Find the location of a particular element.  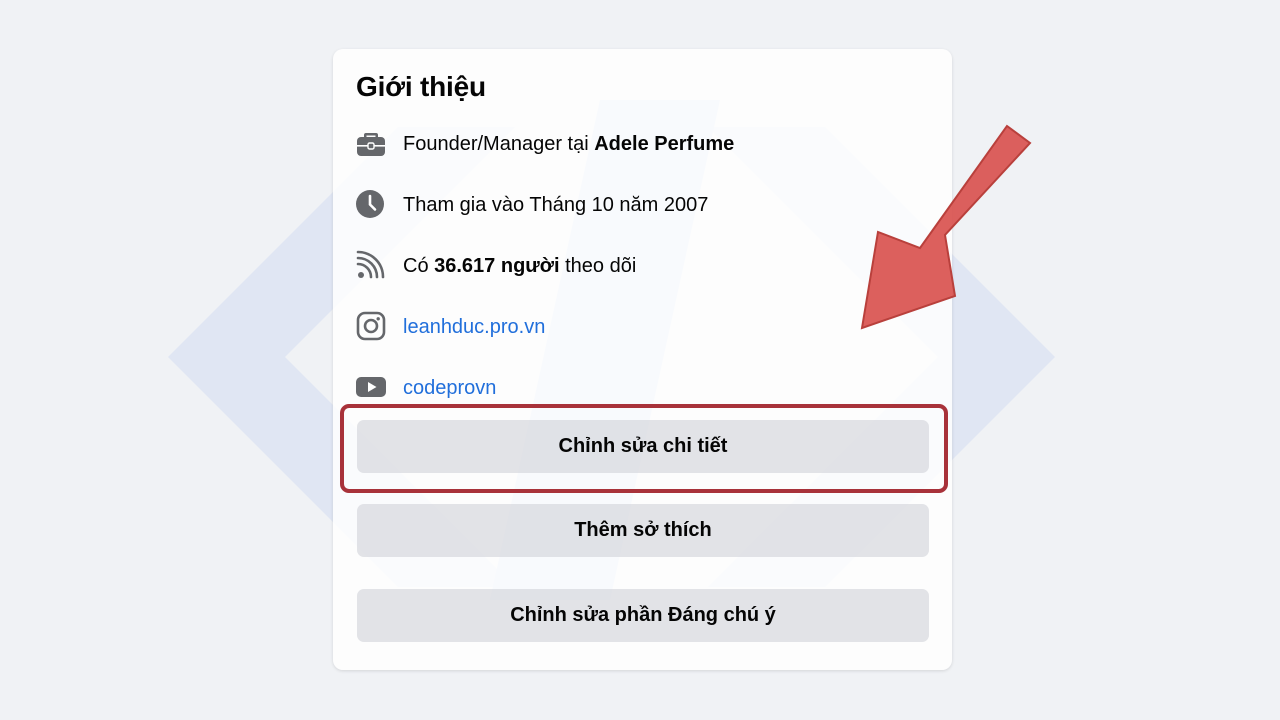

edit-featured-button: Chỉnh sửa phần Đáng chú ý is located at coordinates (643, 615).